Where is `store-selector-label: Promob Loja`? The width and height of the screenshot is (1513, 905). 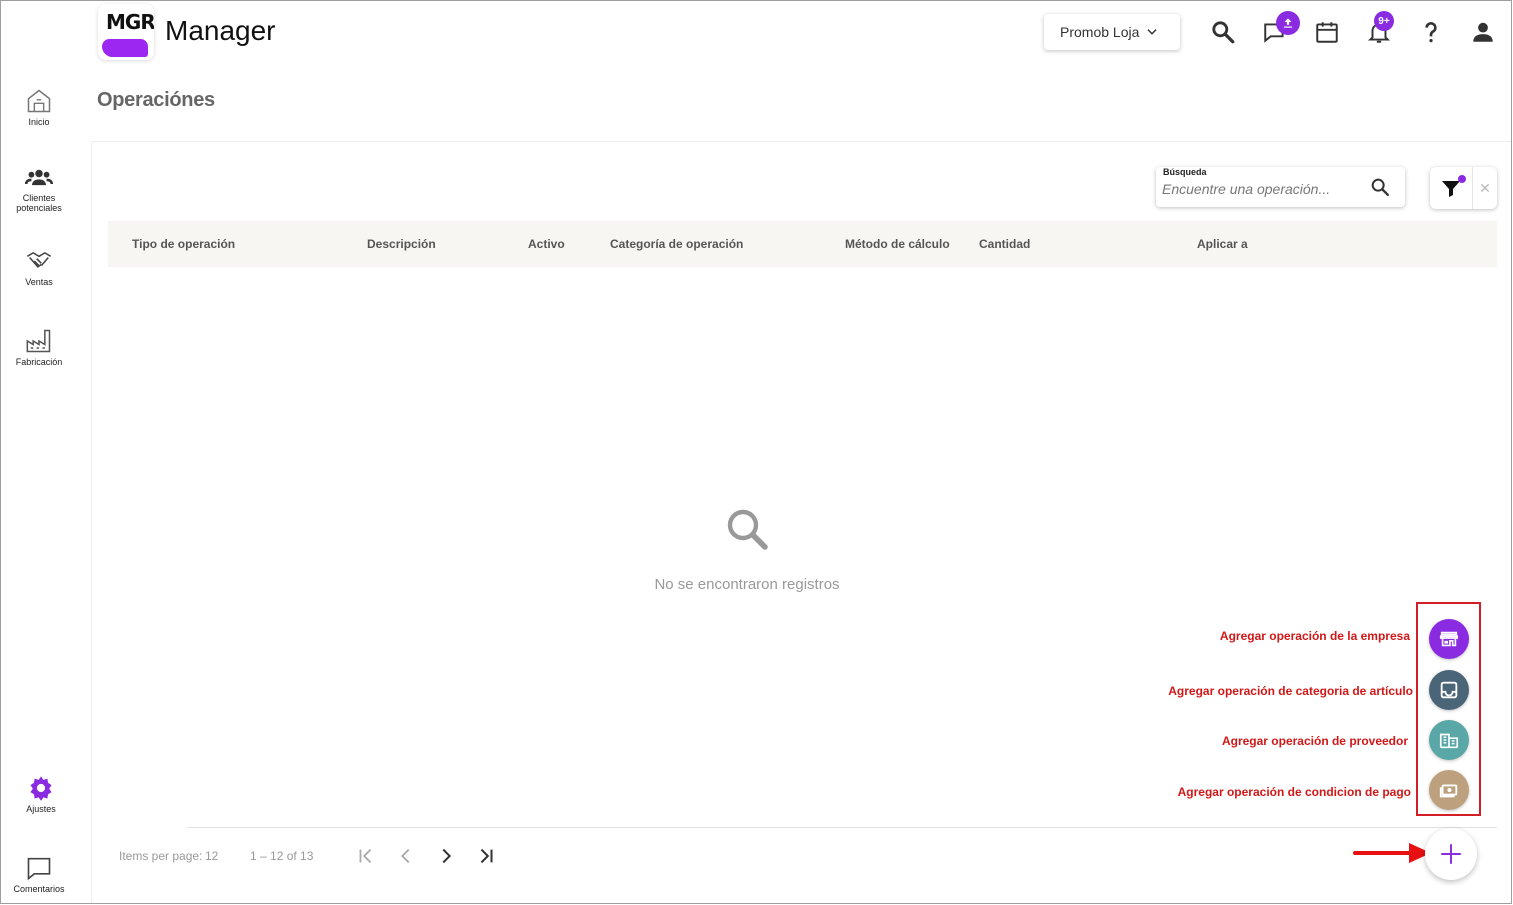 store-selector-label: Promob Loja is located at coordinates (1100, 32).